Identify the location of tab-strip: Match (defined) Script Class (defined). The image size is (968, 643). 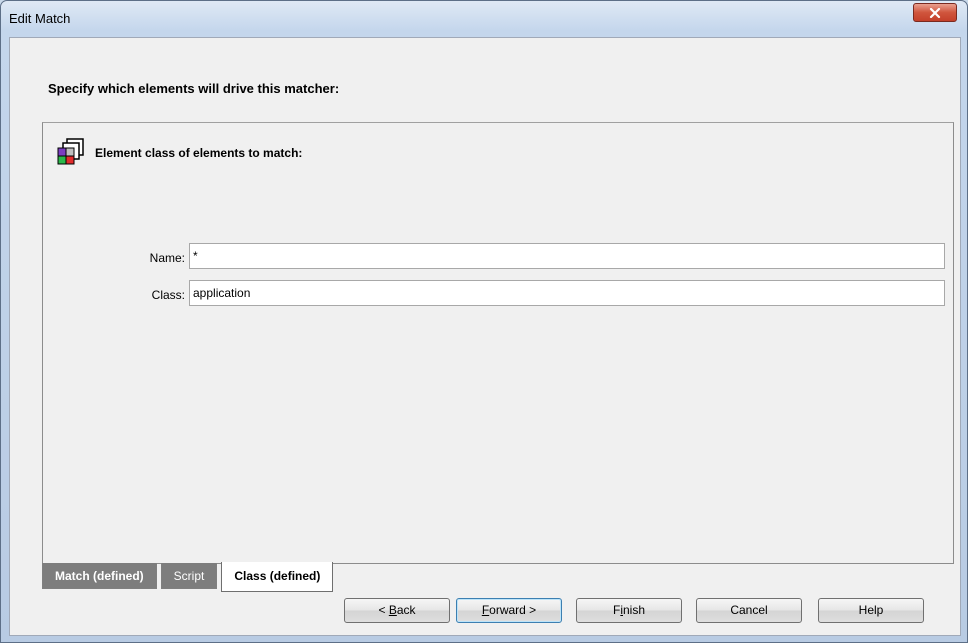
(189, 577).